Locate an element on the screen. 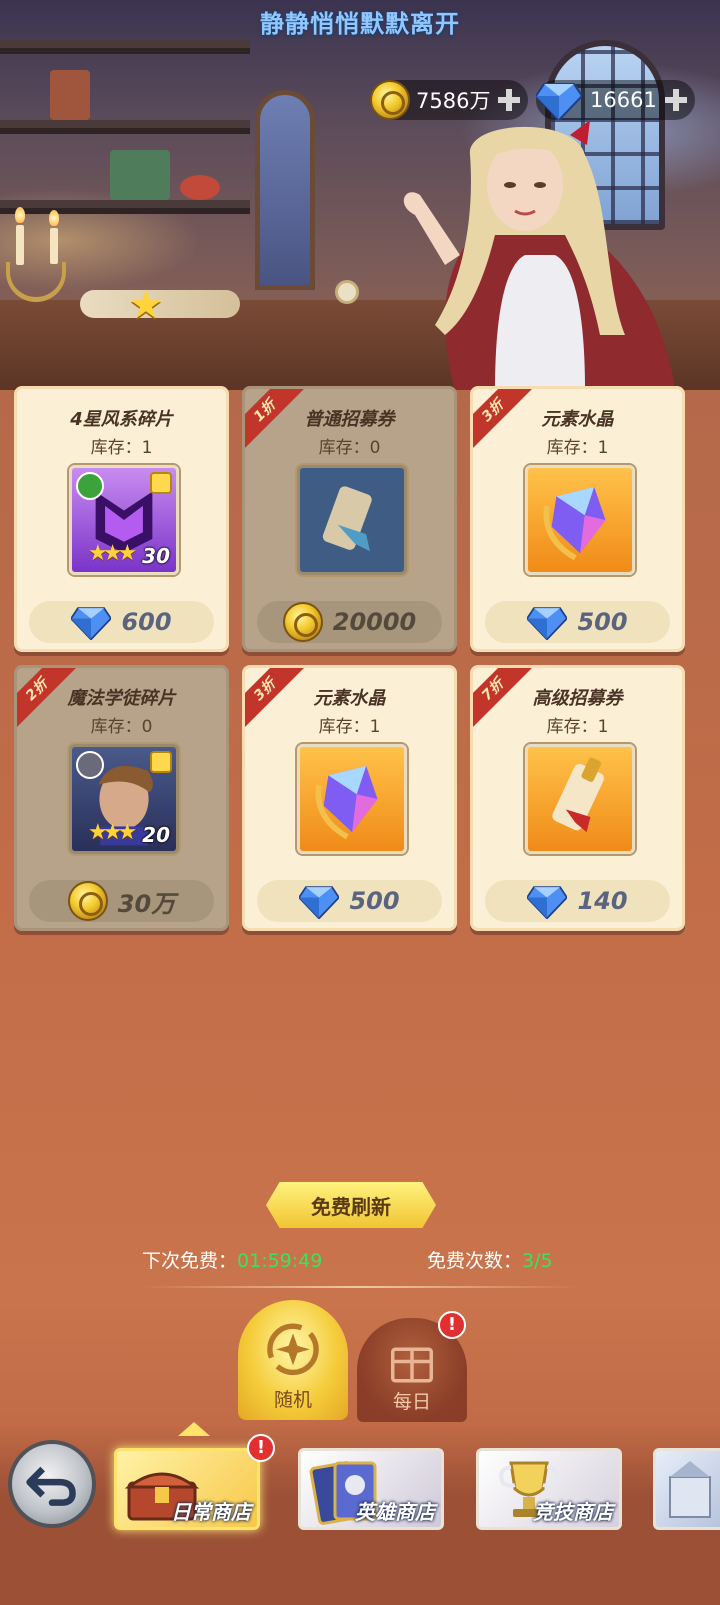  item-price: 20000 is located at coordinates (374, 622).